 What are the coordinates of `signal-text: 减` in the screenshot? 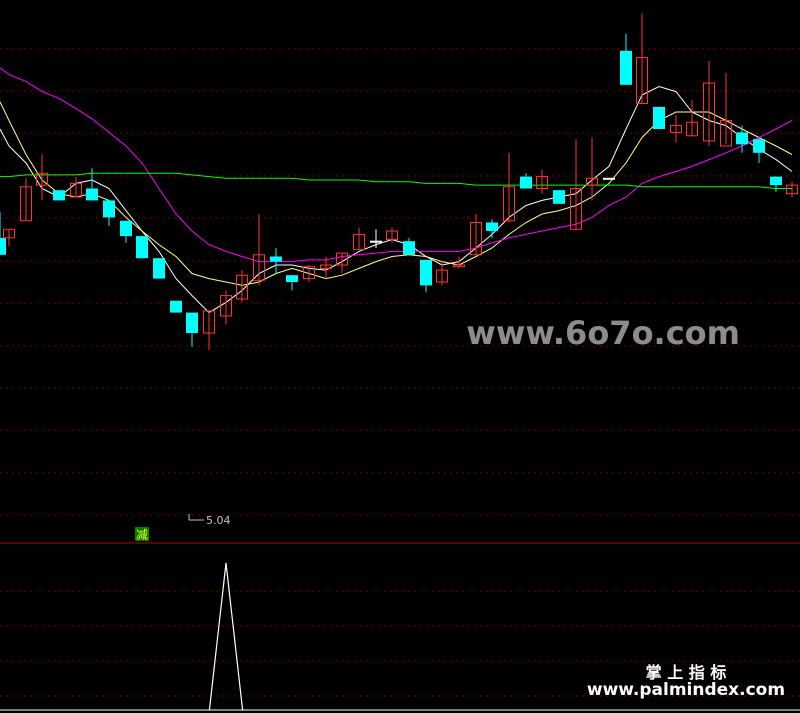 It's located at (142, 535).